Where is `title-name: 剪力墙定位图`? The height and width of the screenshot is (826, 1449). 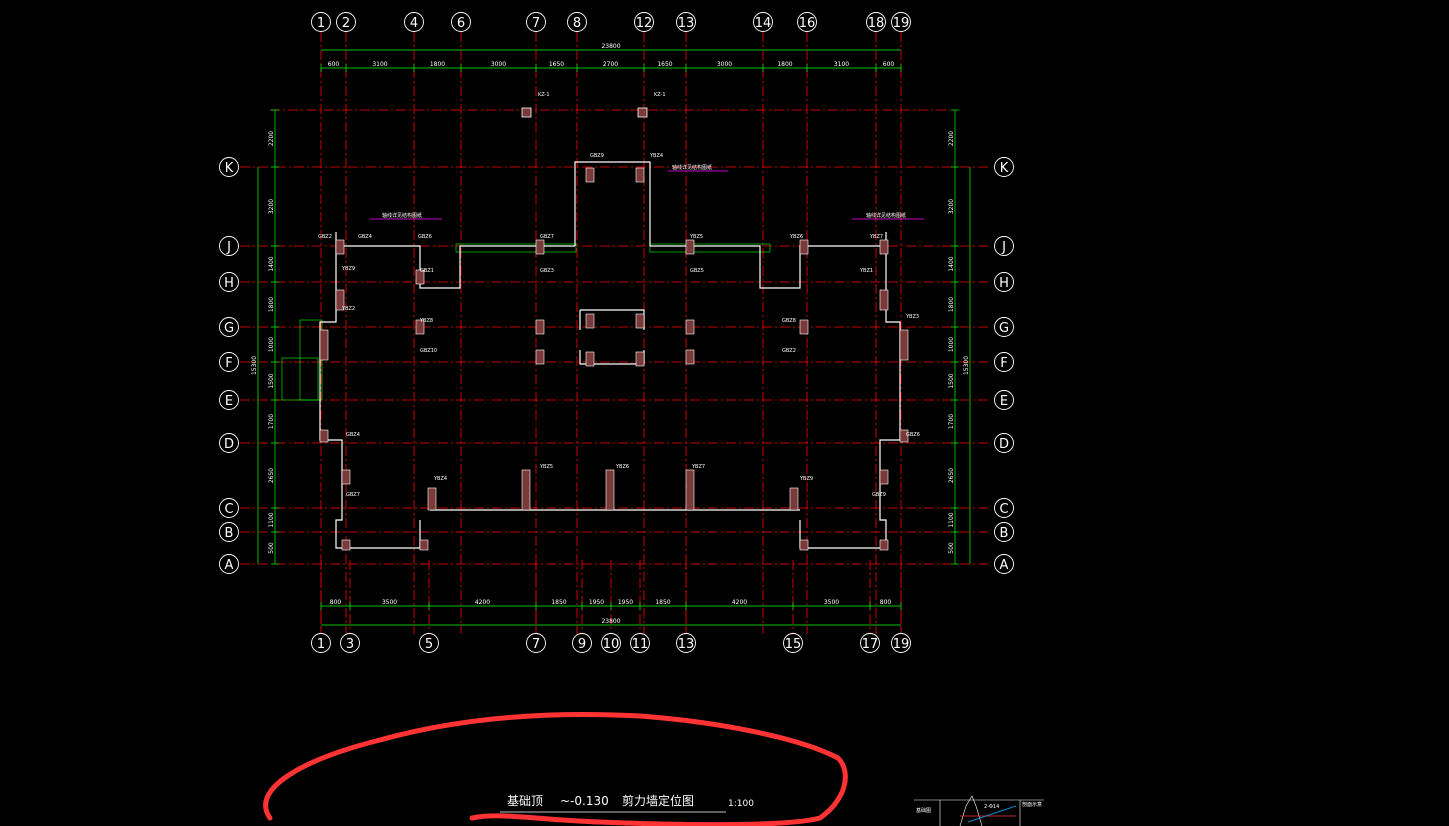
title-name: 剪力墙定位图 is located at coordinates (658, 800).